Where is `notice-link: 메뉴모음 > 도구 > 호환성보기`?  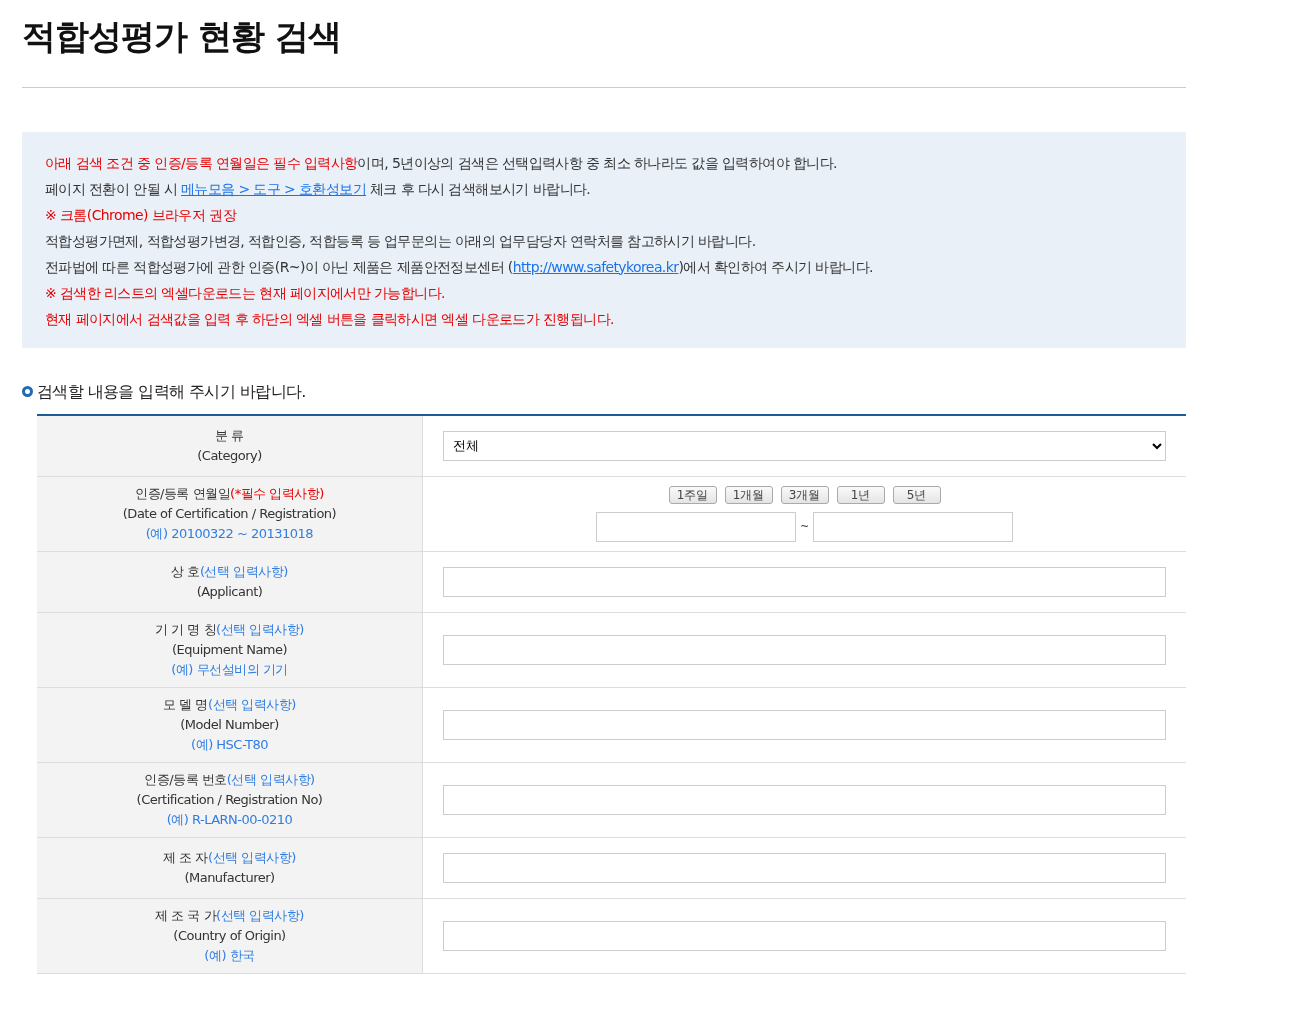
notice-link: 메뉴모음 > 도구 > 호환성보기 is located at coordinates (274, 188).